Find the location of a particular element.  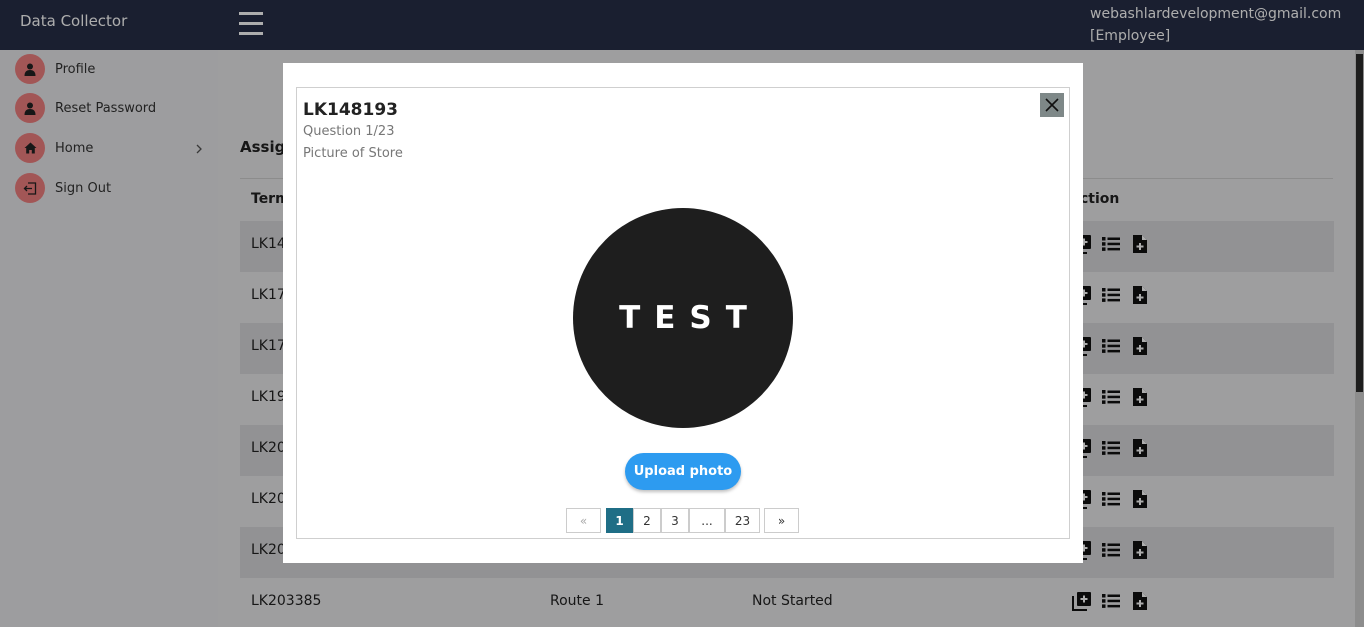

photo-text: TEST is located at coordinates (690, 318).